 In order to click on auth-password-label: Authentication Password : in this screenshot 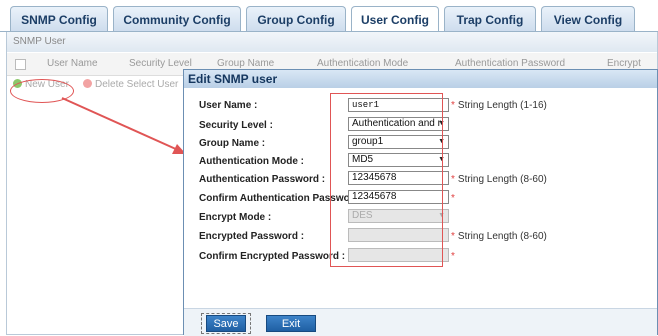, I will do `click(262, 179)`.